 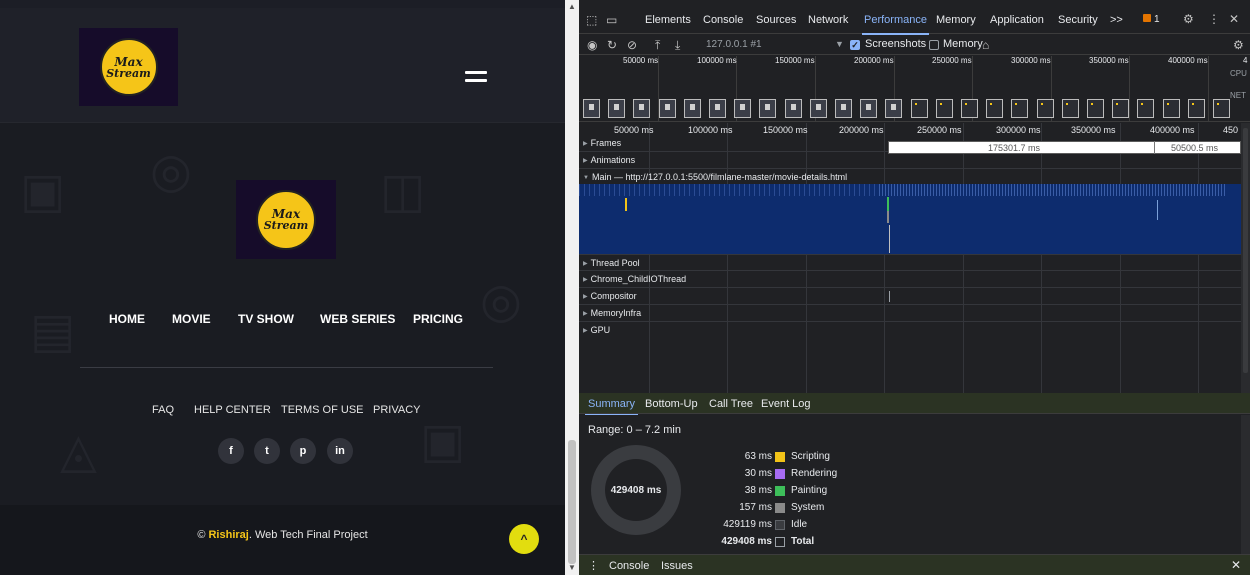 What do you see at coordinates (677, 566) in the screenshot?
I see `drawer-tab-issues: Issues` at bounding box center [677, 566].